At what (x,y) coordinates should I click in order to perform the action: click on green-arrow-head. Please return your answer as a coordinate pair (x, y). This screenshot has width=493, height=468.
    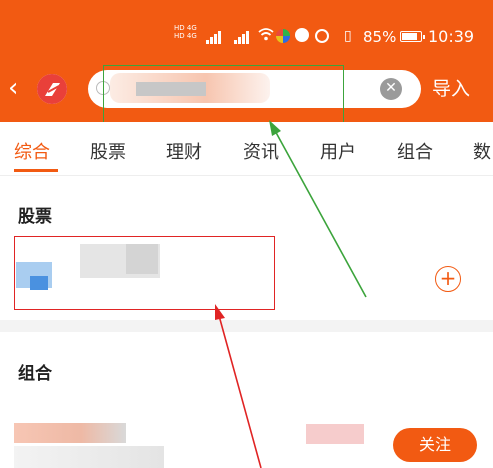
    Looking at the image, I should click on (275, 128).